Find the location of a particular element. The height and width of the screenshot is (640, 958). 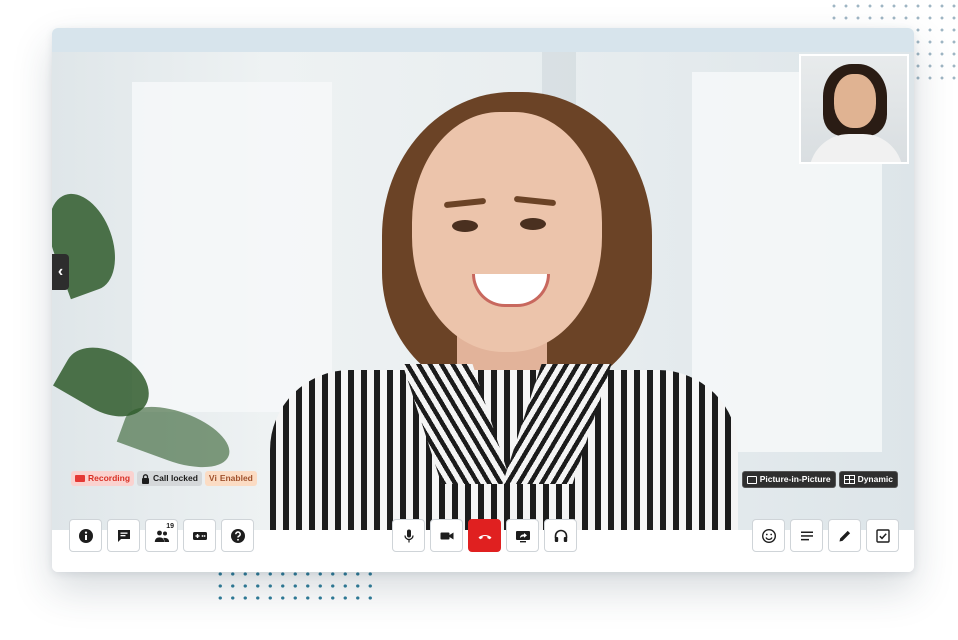

participant-shirt is located at coordinates (504, 450).